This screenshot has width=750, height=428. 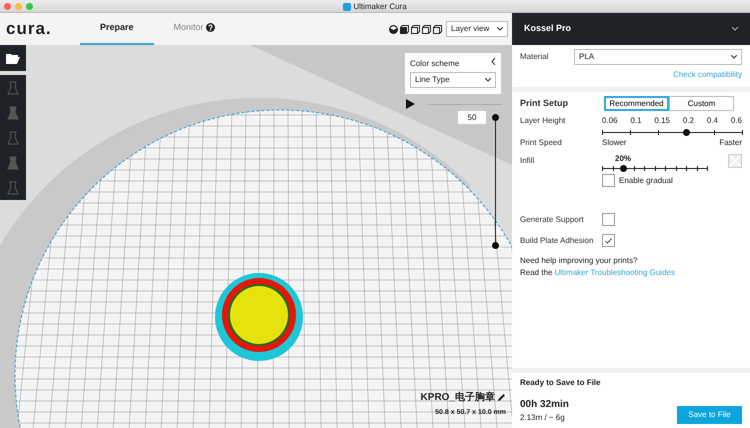 I want to click on layer-number-field: 50, so click(x=472, y=117).